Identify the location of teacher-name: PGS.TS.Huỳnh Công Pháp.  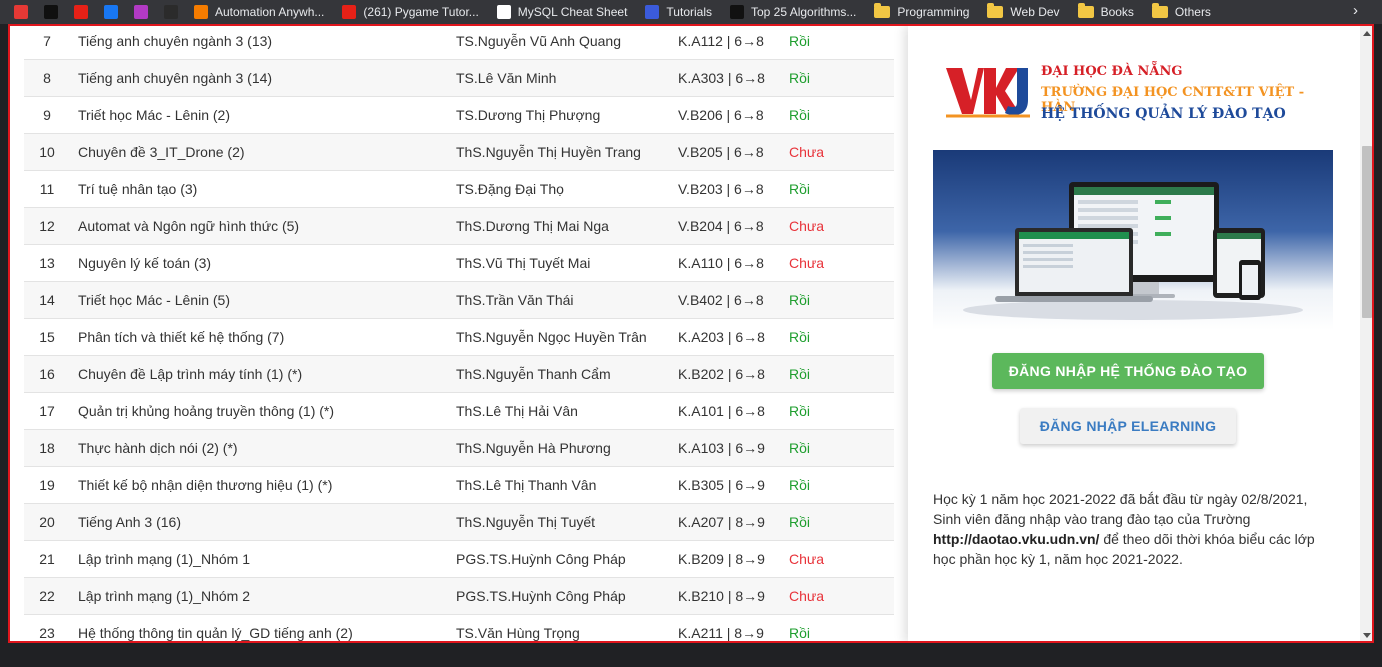
(541, 559).